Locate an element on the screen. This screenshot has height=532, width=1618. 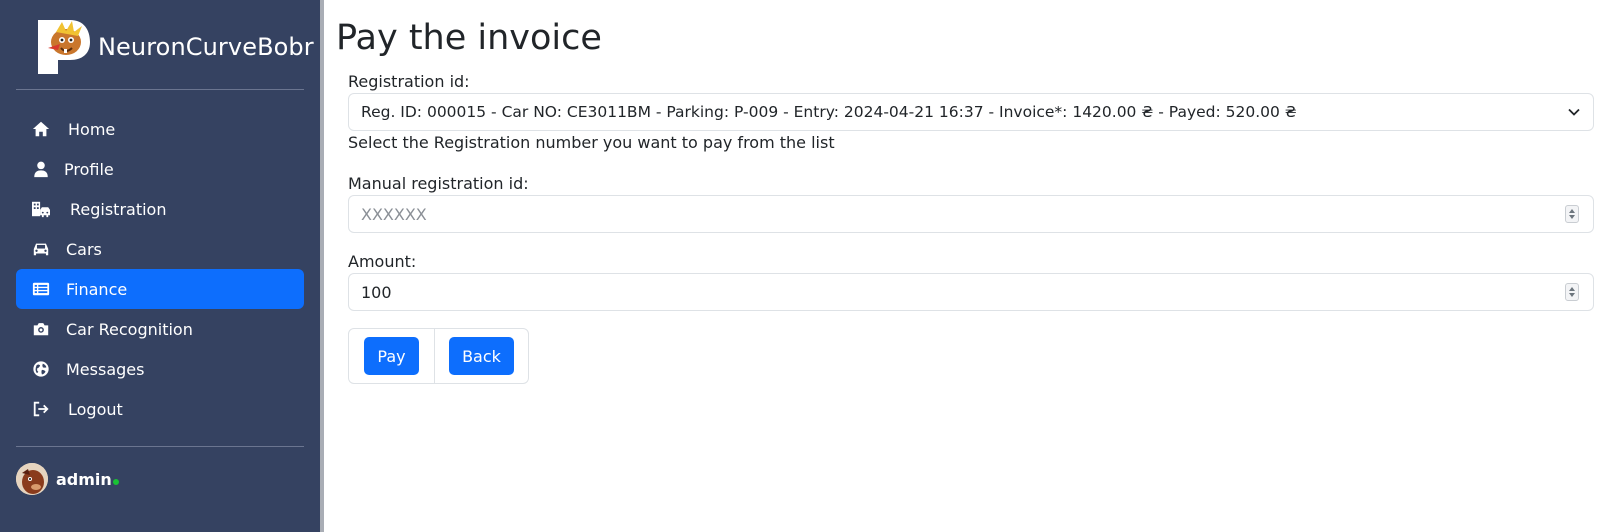
building-car-icon is located at coordinates (41, 209).